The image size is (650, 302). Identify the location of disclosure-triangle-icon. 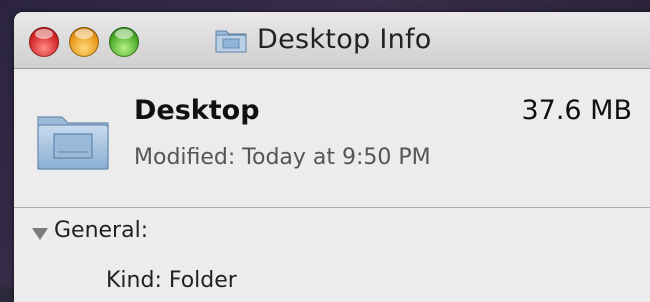
(40, 234).